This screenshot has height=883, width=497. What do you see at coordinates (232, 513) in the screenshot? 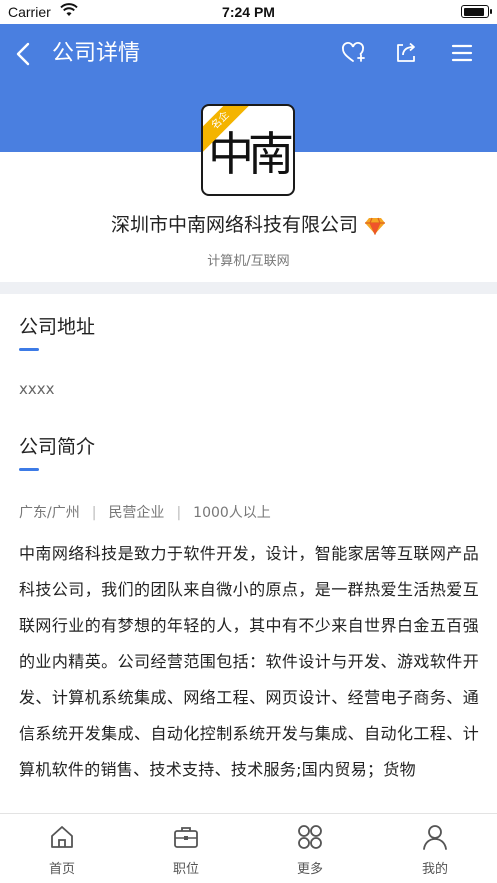
I see `company-size: 1000人以上` at bounding box center [232, 513].